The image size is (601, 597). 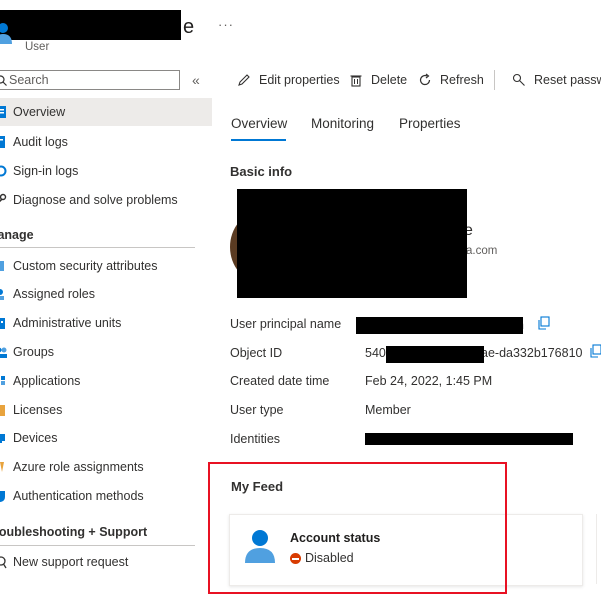 What do you see at coordinates (17, 235) in the screenshot?
I see `section-header-manage: lanage` at bounding box center [17, 235].